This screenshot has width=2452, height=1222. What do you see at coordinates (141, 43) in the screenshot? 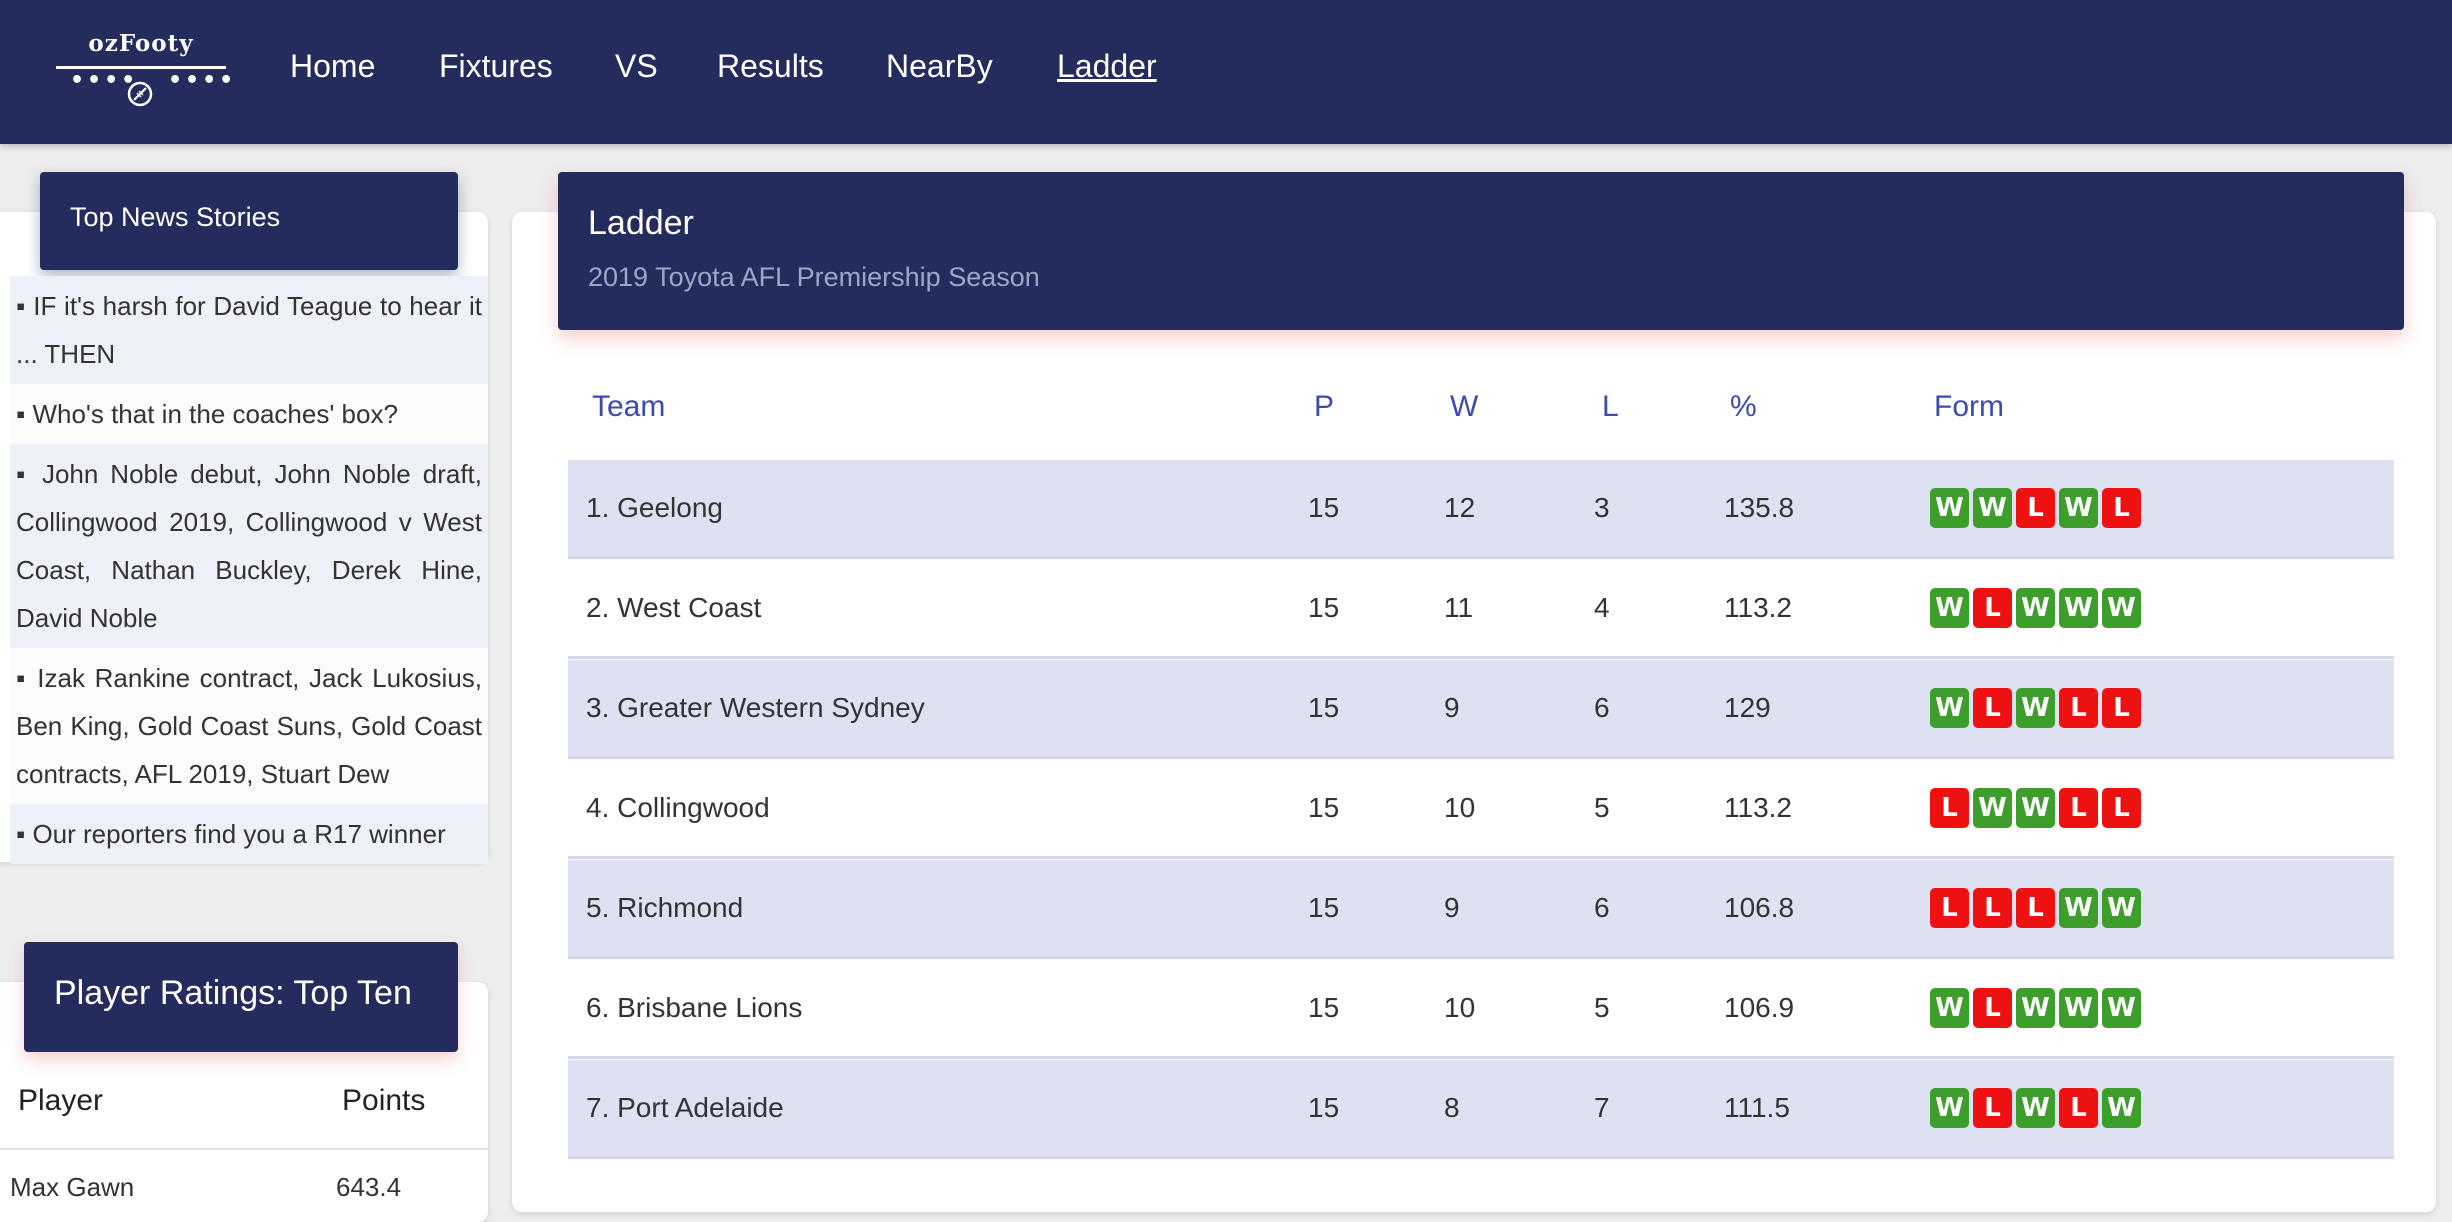
I see `logo-text: ozFooty` at bounding box center [141, 43].